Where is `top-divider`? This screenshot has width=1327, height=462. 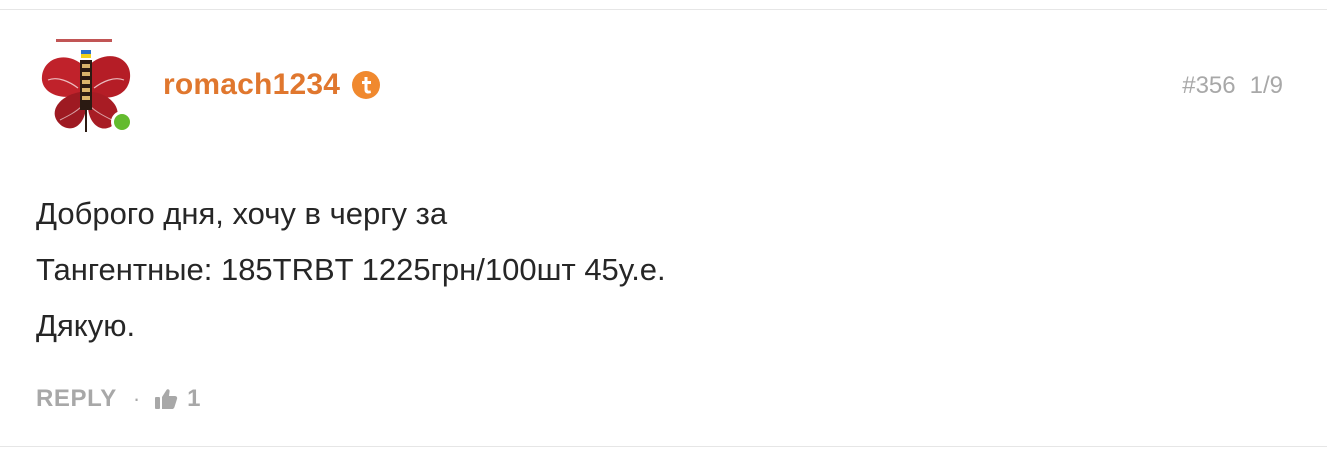
top-divider is located at coordinates (663, 9).